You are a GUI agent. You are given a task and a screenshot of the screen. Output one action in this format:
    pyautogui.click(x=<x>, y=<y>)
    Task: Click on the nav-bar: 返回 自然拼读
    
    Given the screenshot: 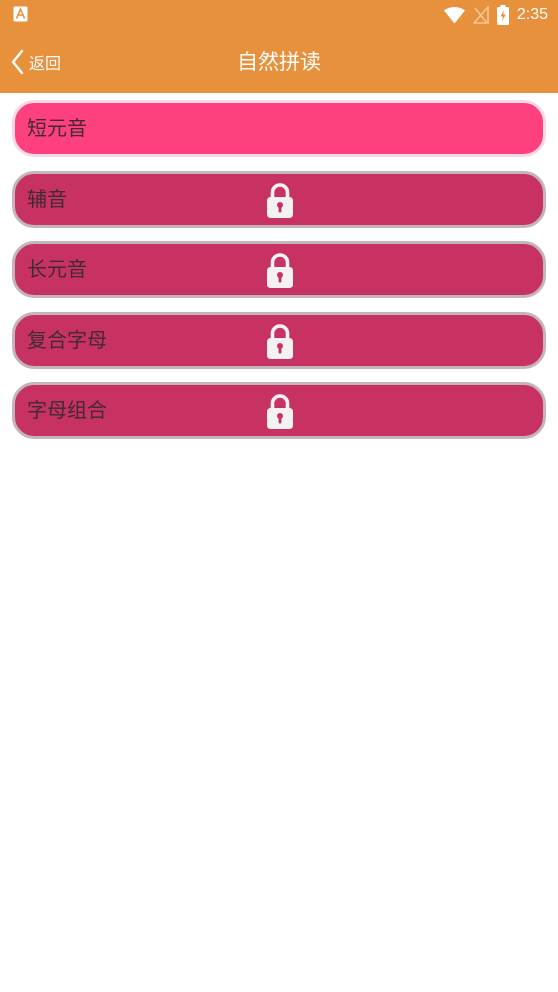 What is the action you would take?
    pyautogui.click(x=279, y=61)
    